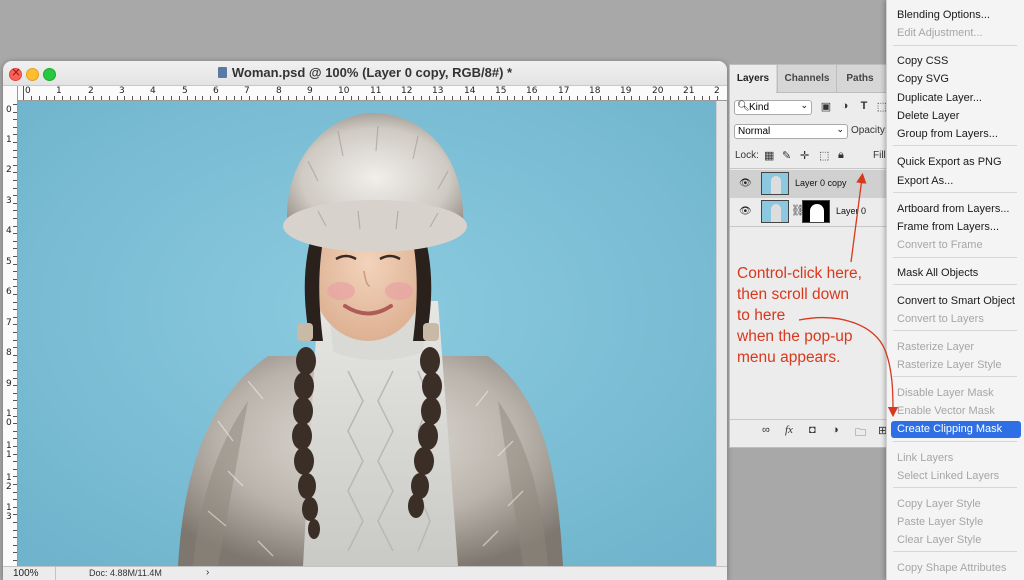 This screenshot has height=580, width=1024. What do you see at coordinates (848, 367) in the screenshot?
I see `arrow-to-menu-item` at bounding box center [848, 367].